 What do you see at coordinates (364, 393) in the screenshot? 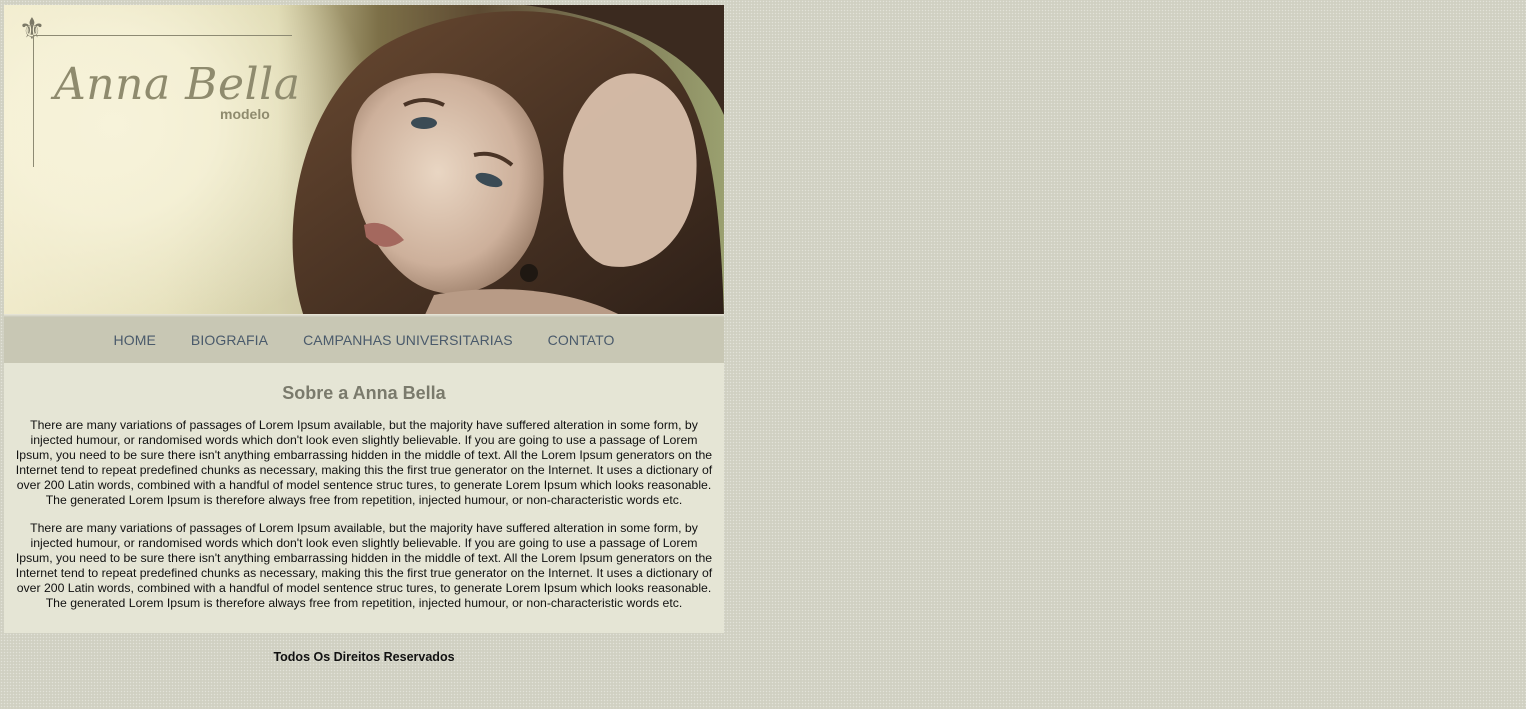
I see `page-title: Sobre a Anna Bella` at bounding box center [364, 393].